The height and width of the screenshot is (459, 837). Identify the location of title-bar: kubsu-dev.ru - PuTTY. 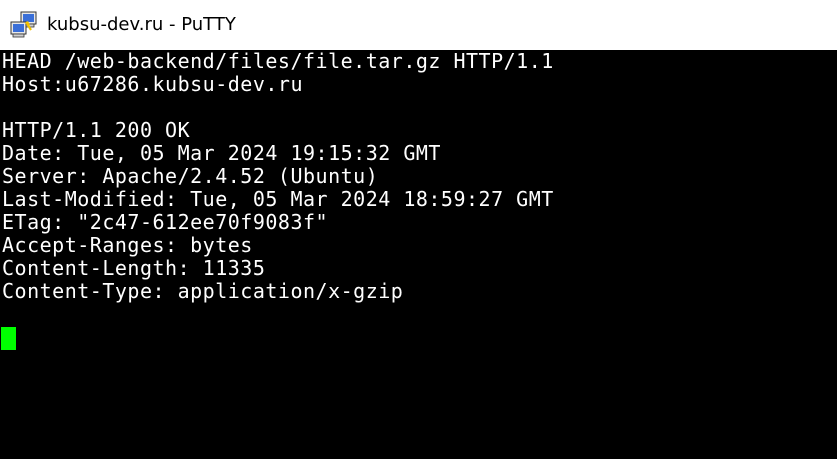
(418, 25).